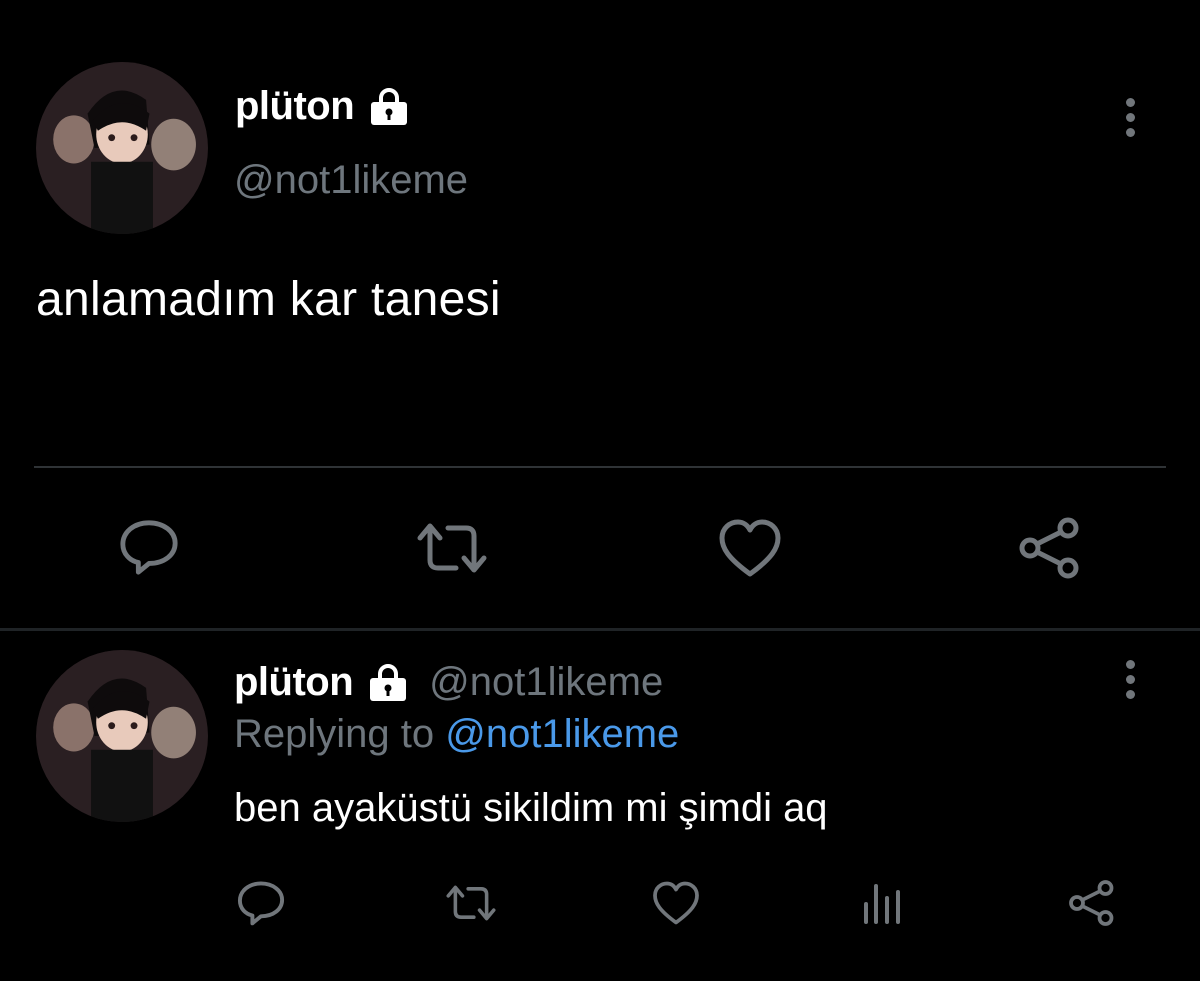 This screenshot has width=1200, height=981. Describe the element at coordinates (600, 467) in the screenshot. I see `divider` at that location.